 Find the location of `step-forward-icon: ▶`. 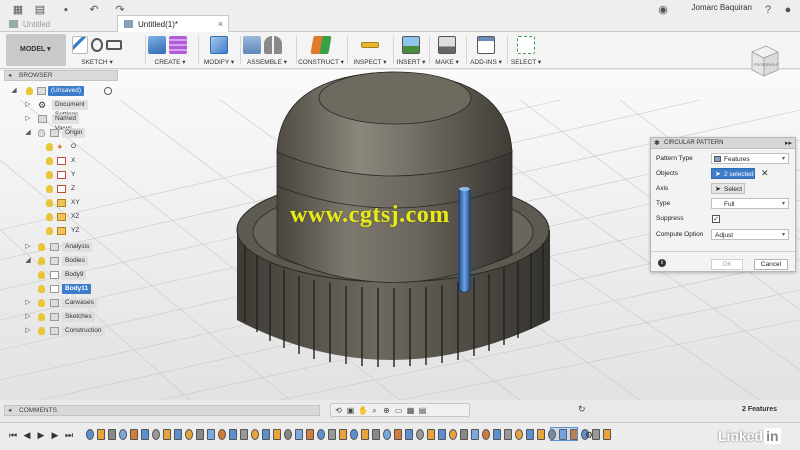

step-forward-icon: ▶ is located at coordinates (55, 435).